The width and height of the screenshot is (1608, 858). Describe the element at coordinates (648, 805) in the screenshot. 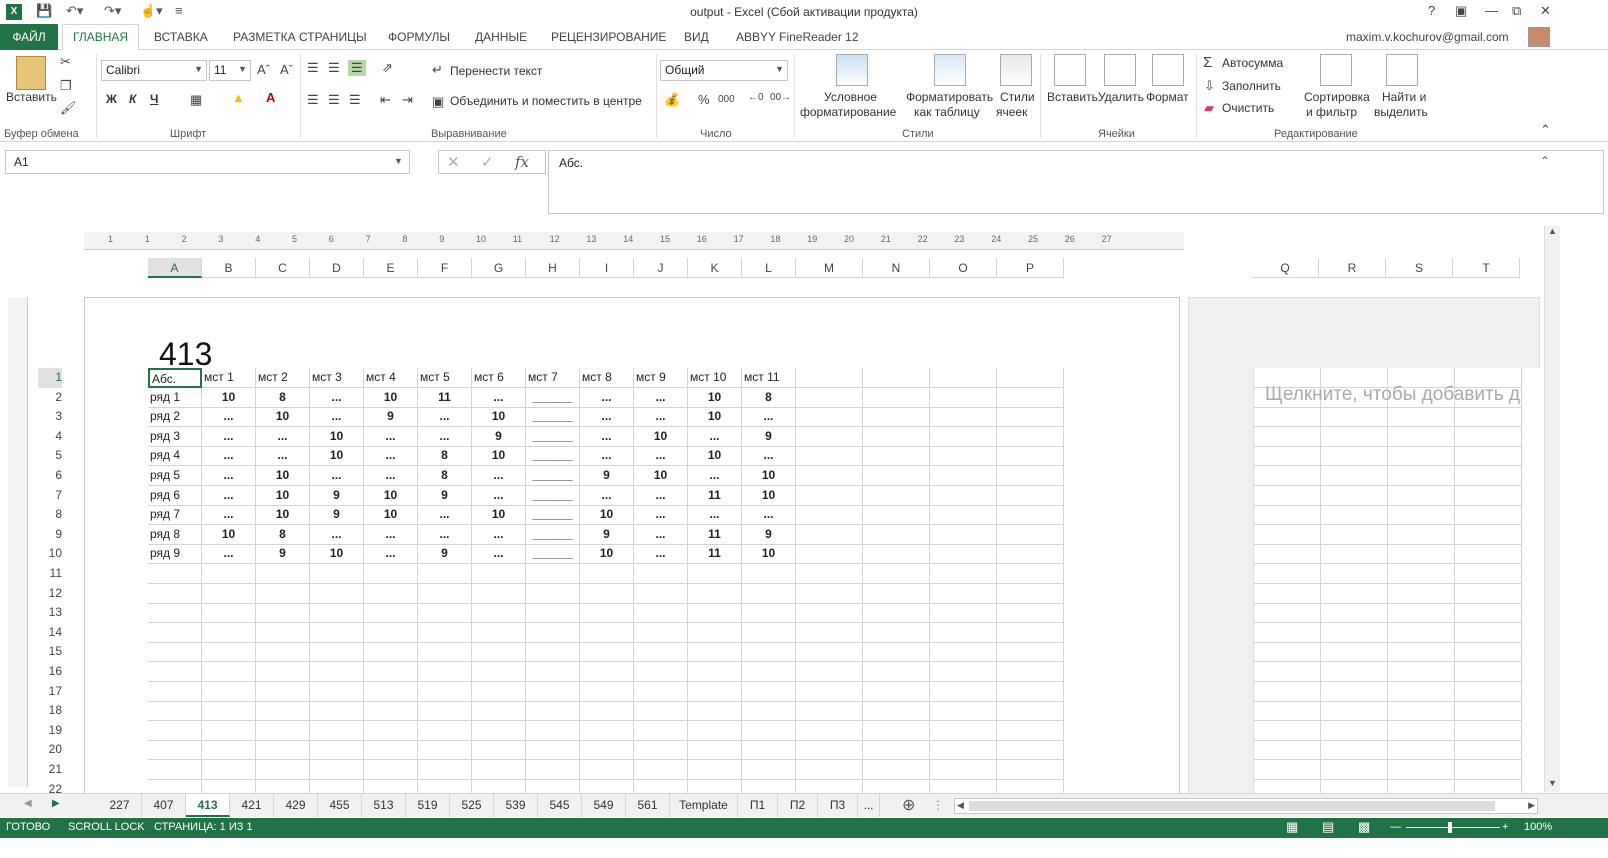

I see `sheet-tab: 561` at that location.